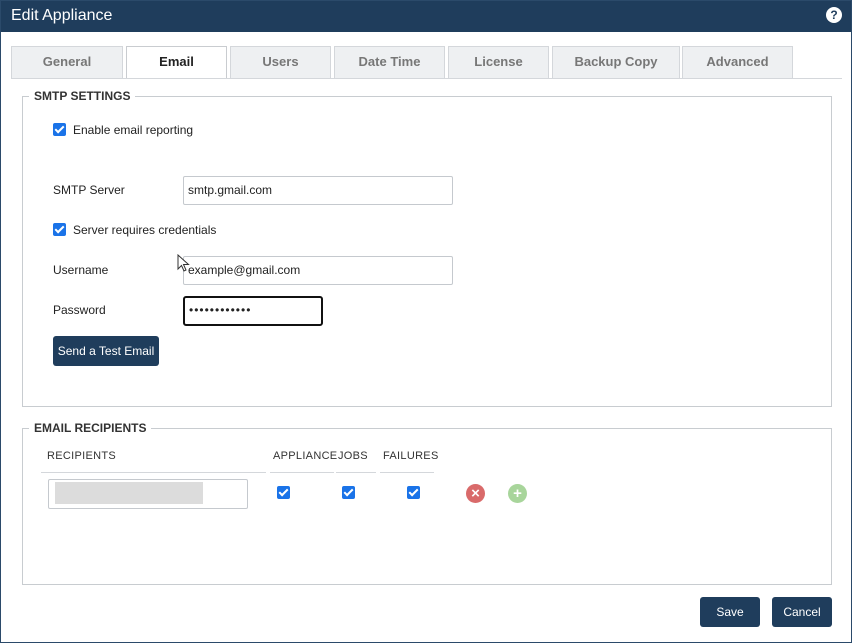 The width and height of the screenshot is (852, 643). What do you see at coordinates (129, 493) in the screenshot?
I see `redacted-recipient-value` at bounding box center [129, 493].